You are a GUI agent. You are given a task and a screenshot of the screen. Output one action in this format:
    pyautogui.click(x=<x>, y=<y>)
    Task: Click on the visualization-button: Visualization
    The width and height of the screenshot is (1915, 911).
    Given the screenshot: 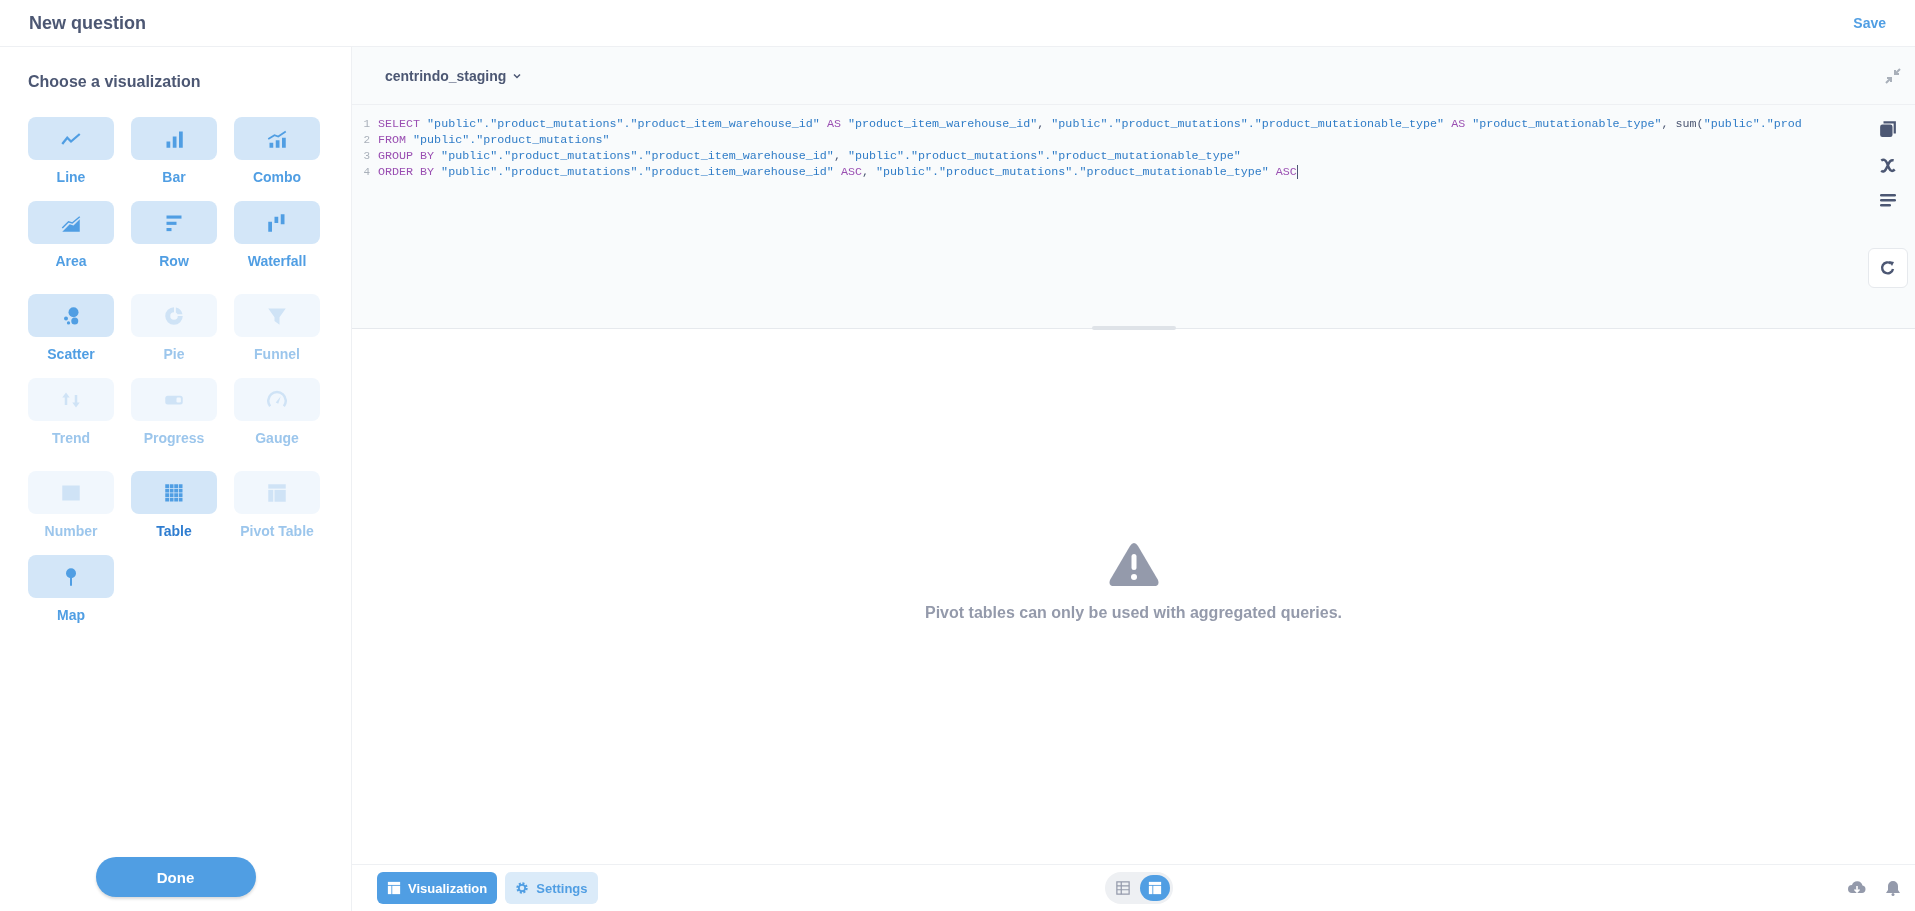 What is the action you would take?
    pyautogui.click(x=437, y=888)
    